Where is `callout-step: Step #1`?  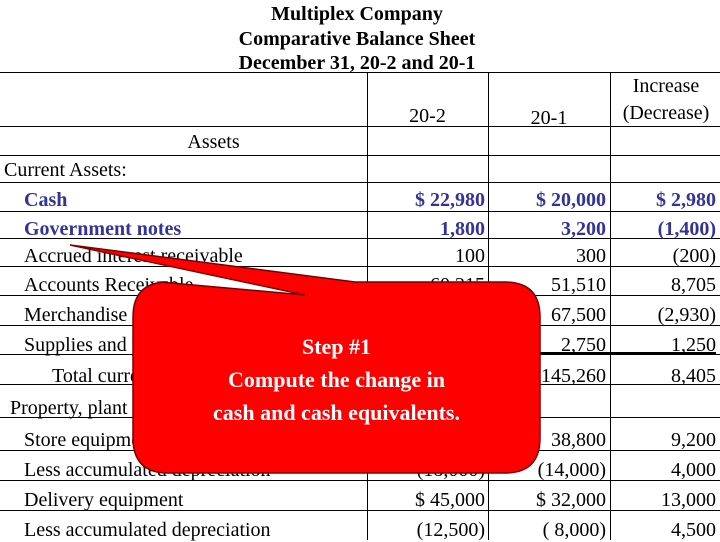 callout-step: Step #1 is located at coordinates (336, 346).